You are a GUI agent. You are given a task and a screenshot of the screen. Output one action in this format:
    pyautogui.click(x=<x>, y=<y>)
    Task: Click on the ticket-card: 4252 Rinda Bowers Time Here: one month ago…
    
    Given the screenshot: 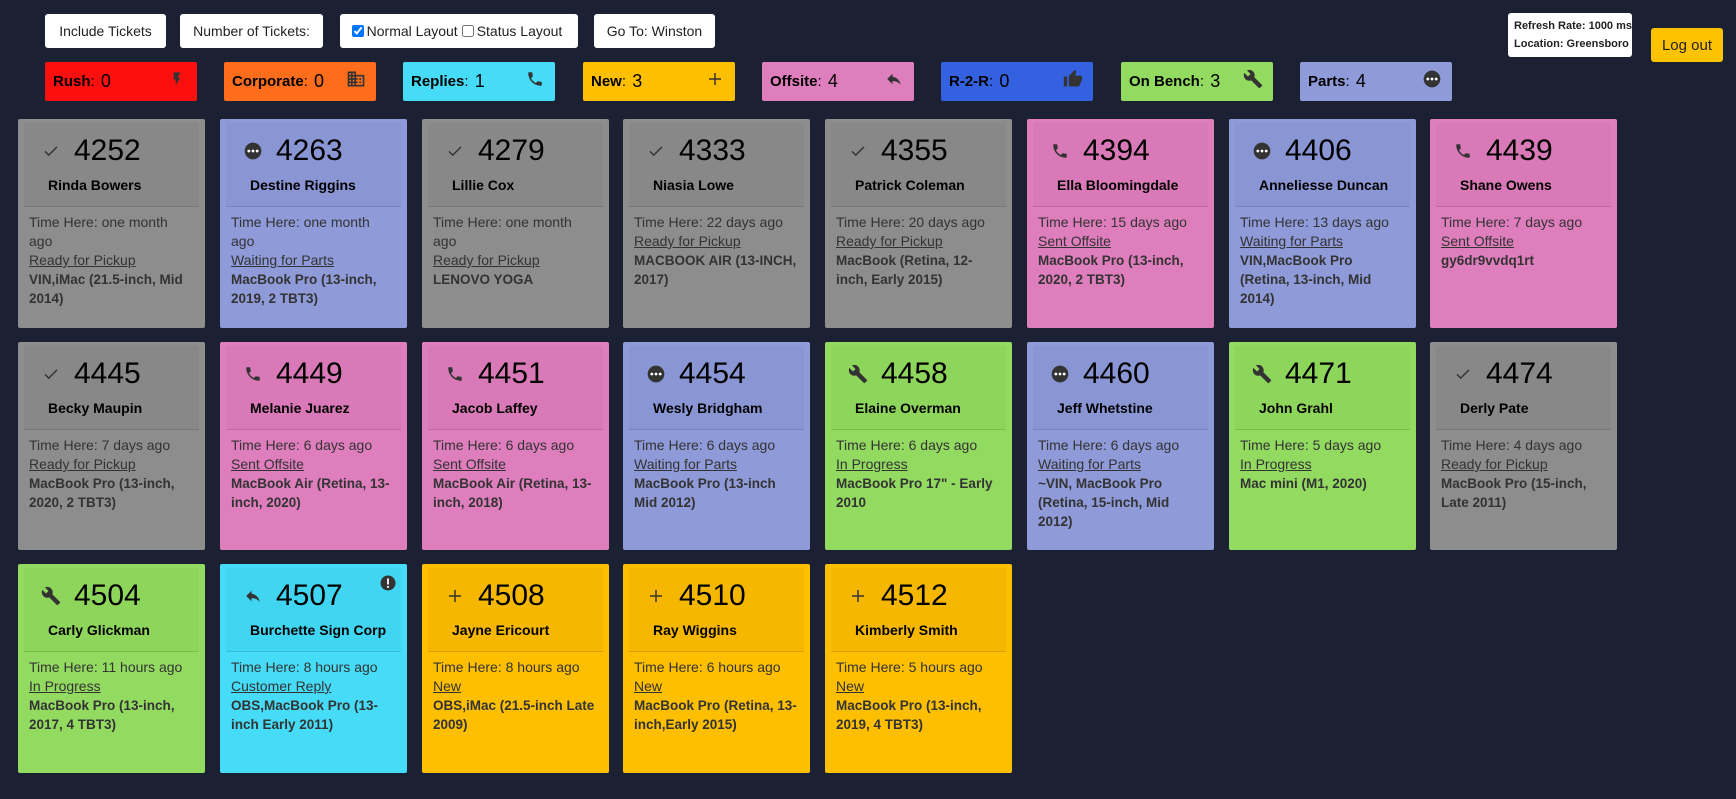 What is the action you would take?
    pyautogui.click(x=111, y=223)
    